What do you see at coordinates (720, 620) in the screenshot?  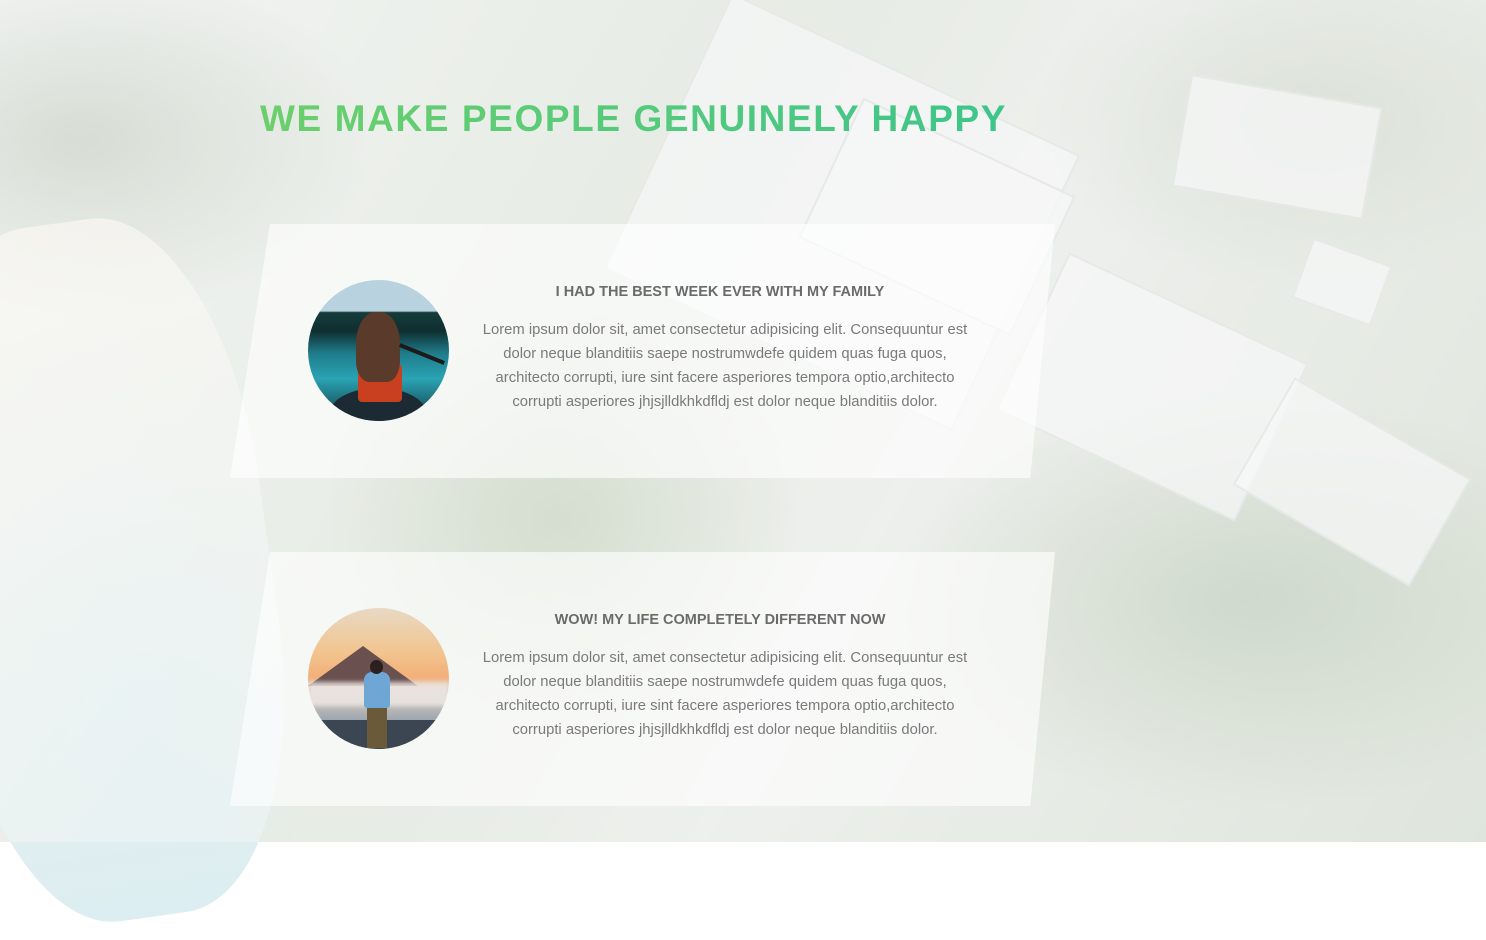 I see `testimonial-title: WOW! MY LIFE COMPLETELY DIFFERENT NOW` at bounding box center [720, 620].